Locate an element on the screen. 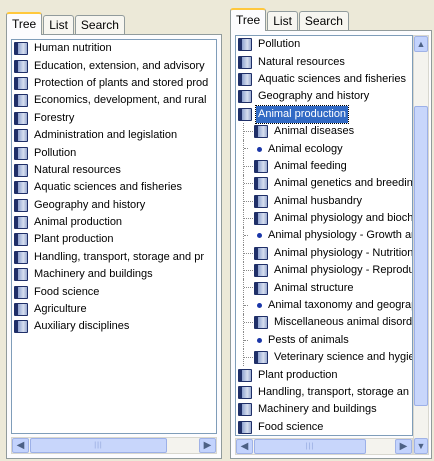 The height and width of the screenshot is (461, 434). tree-item: Animal taxonomy and geograp is located at coordinates (324, 305).